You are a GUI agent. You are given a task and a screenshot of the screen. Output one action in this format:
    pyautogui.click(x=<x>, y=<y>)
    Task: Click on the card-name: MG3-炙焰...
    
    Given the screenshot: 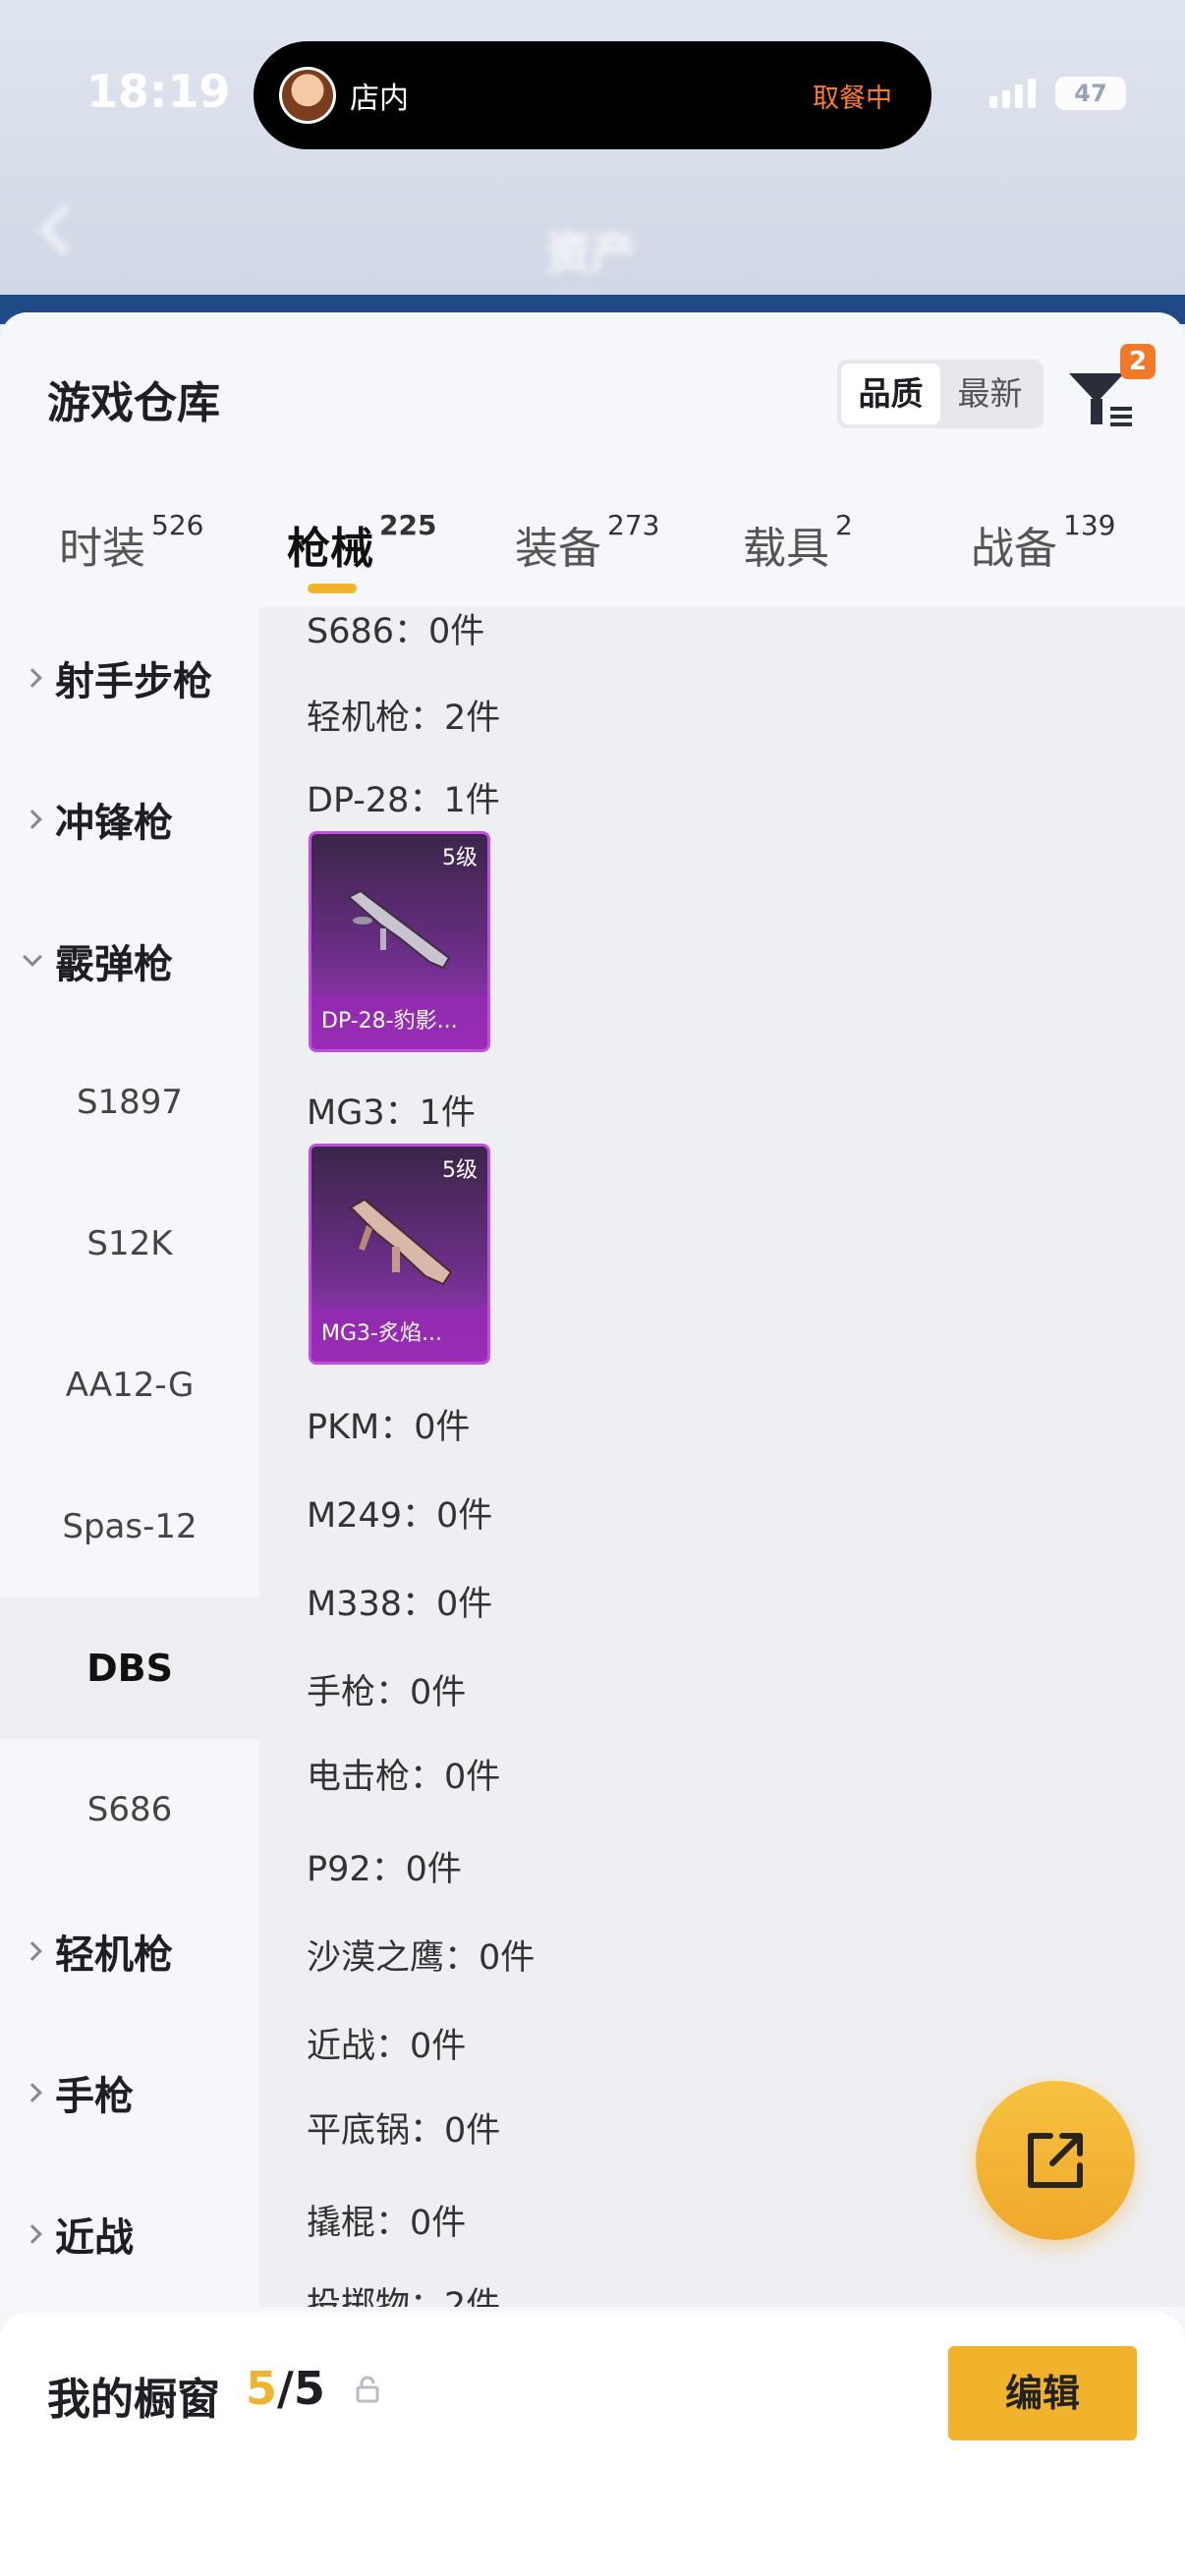 What is the action you would take?
    pyautogui.click(x=399, y=1334)
    